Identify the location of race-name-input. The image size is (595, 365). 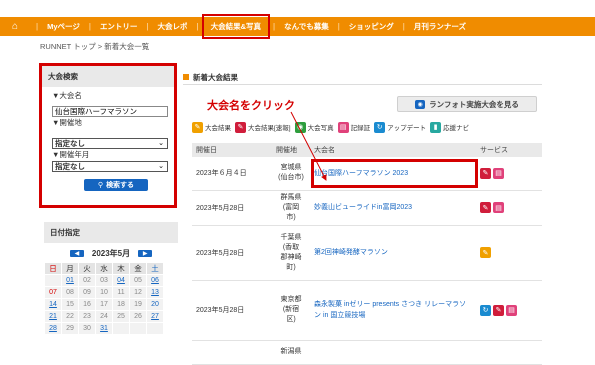
(110, 111).